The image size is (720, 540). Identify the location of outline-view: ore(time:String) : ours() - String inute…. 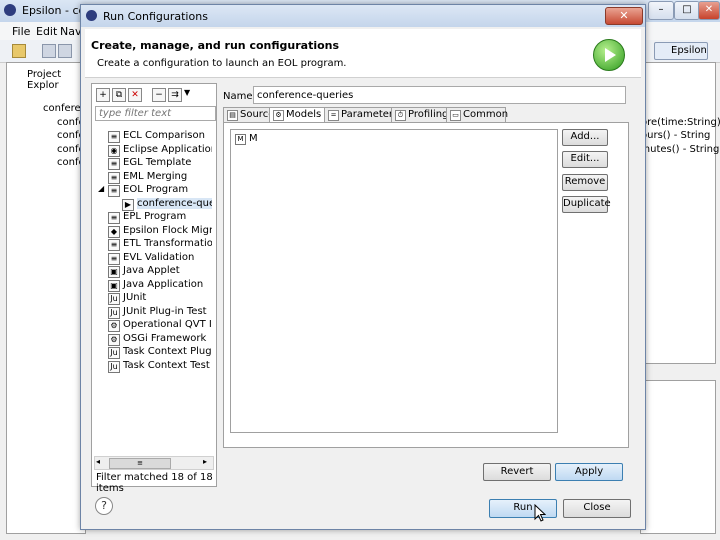
(680, 213).